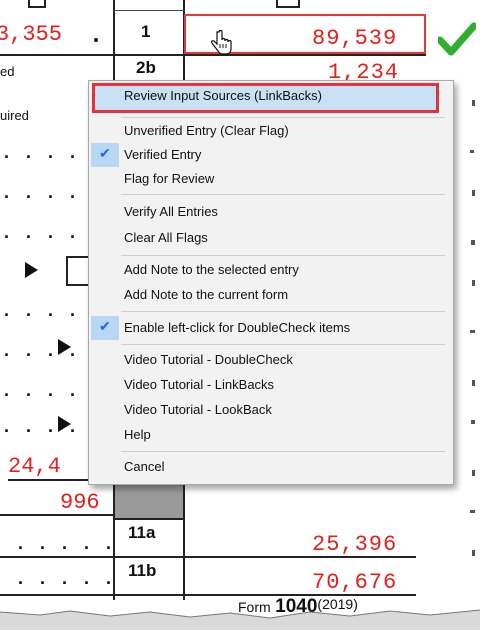 The width and height of the screenshot is (480, 635). Describe the element at coordinates (146, 67) in the screenshot. I see `line-number: 2b` at that location.